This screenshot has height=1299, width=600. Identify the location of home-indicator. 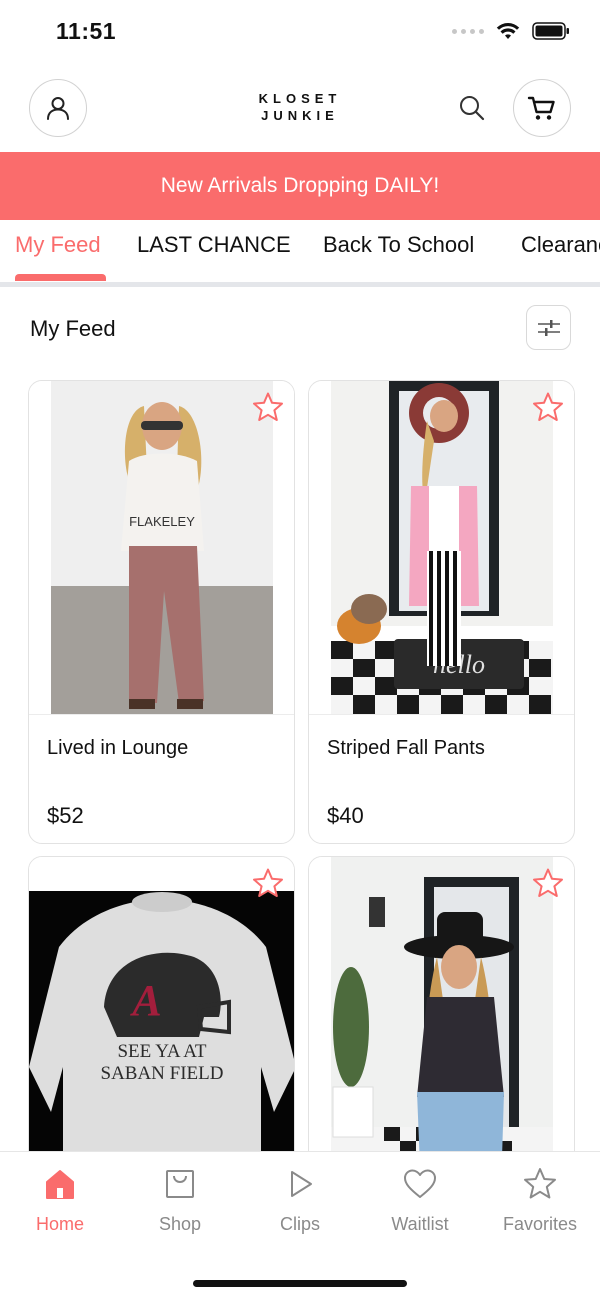
(300, 1283).